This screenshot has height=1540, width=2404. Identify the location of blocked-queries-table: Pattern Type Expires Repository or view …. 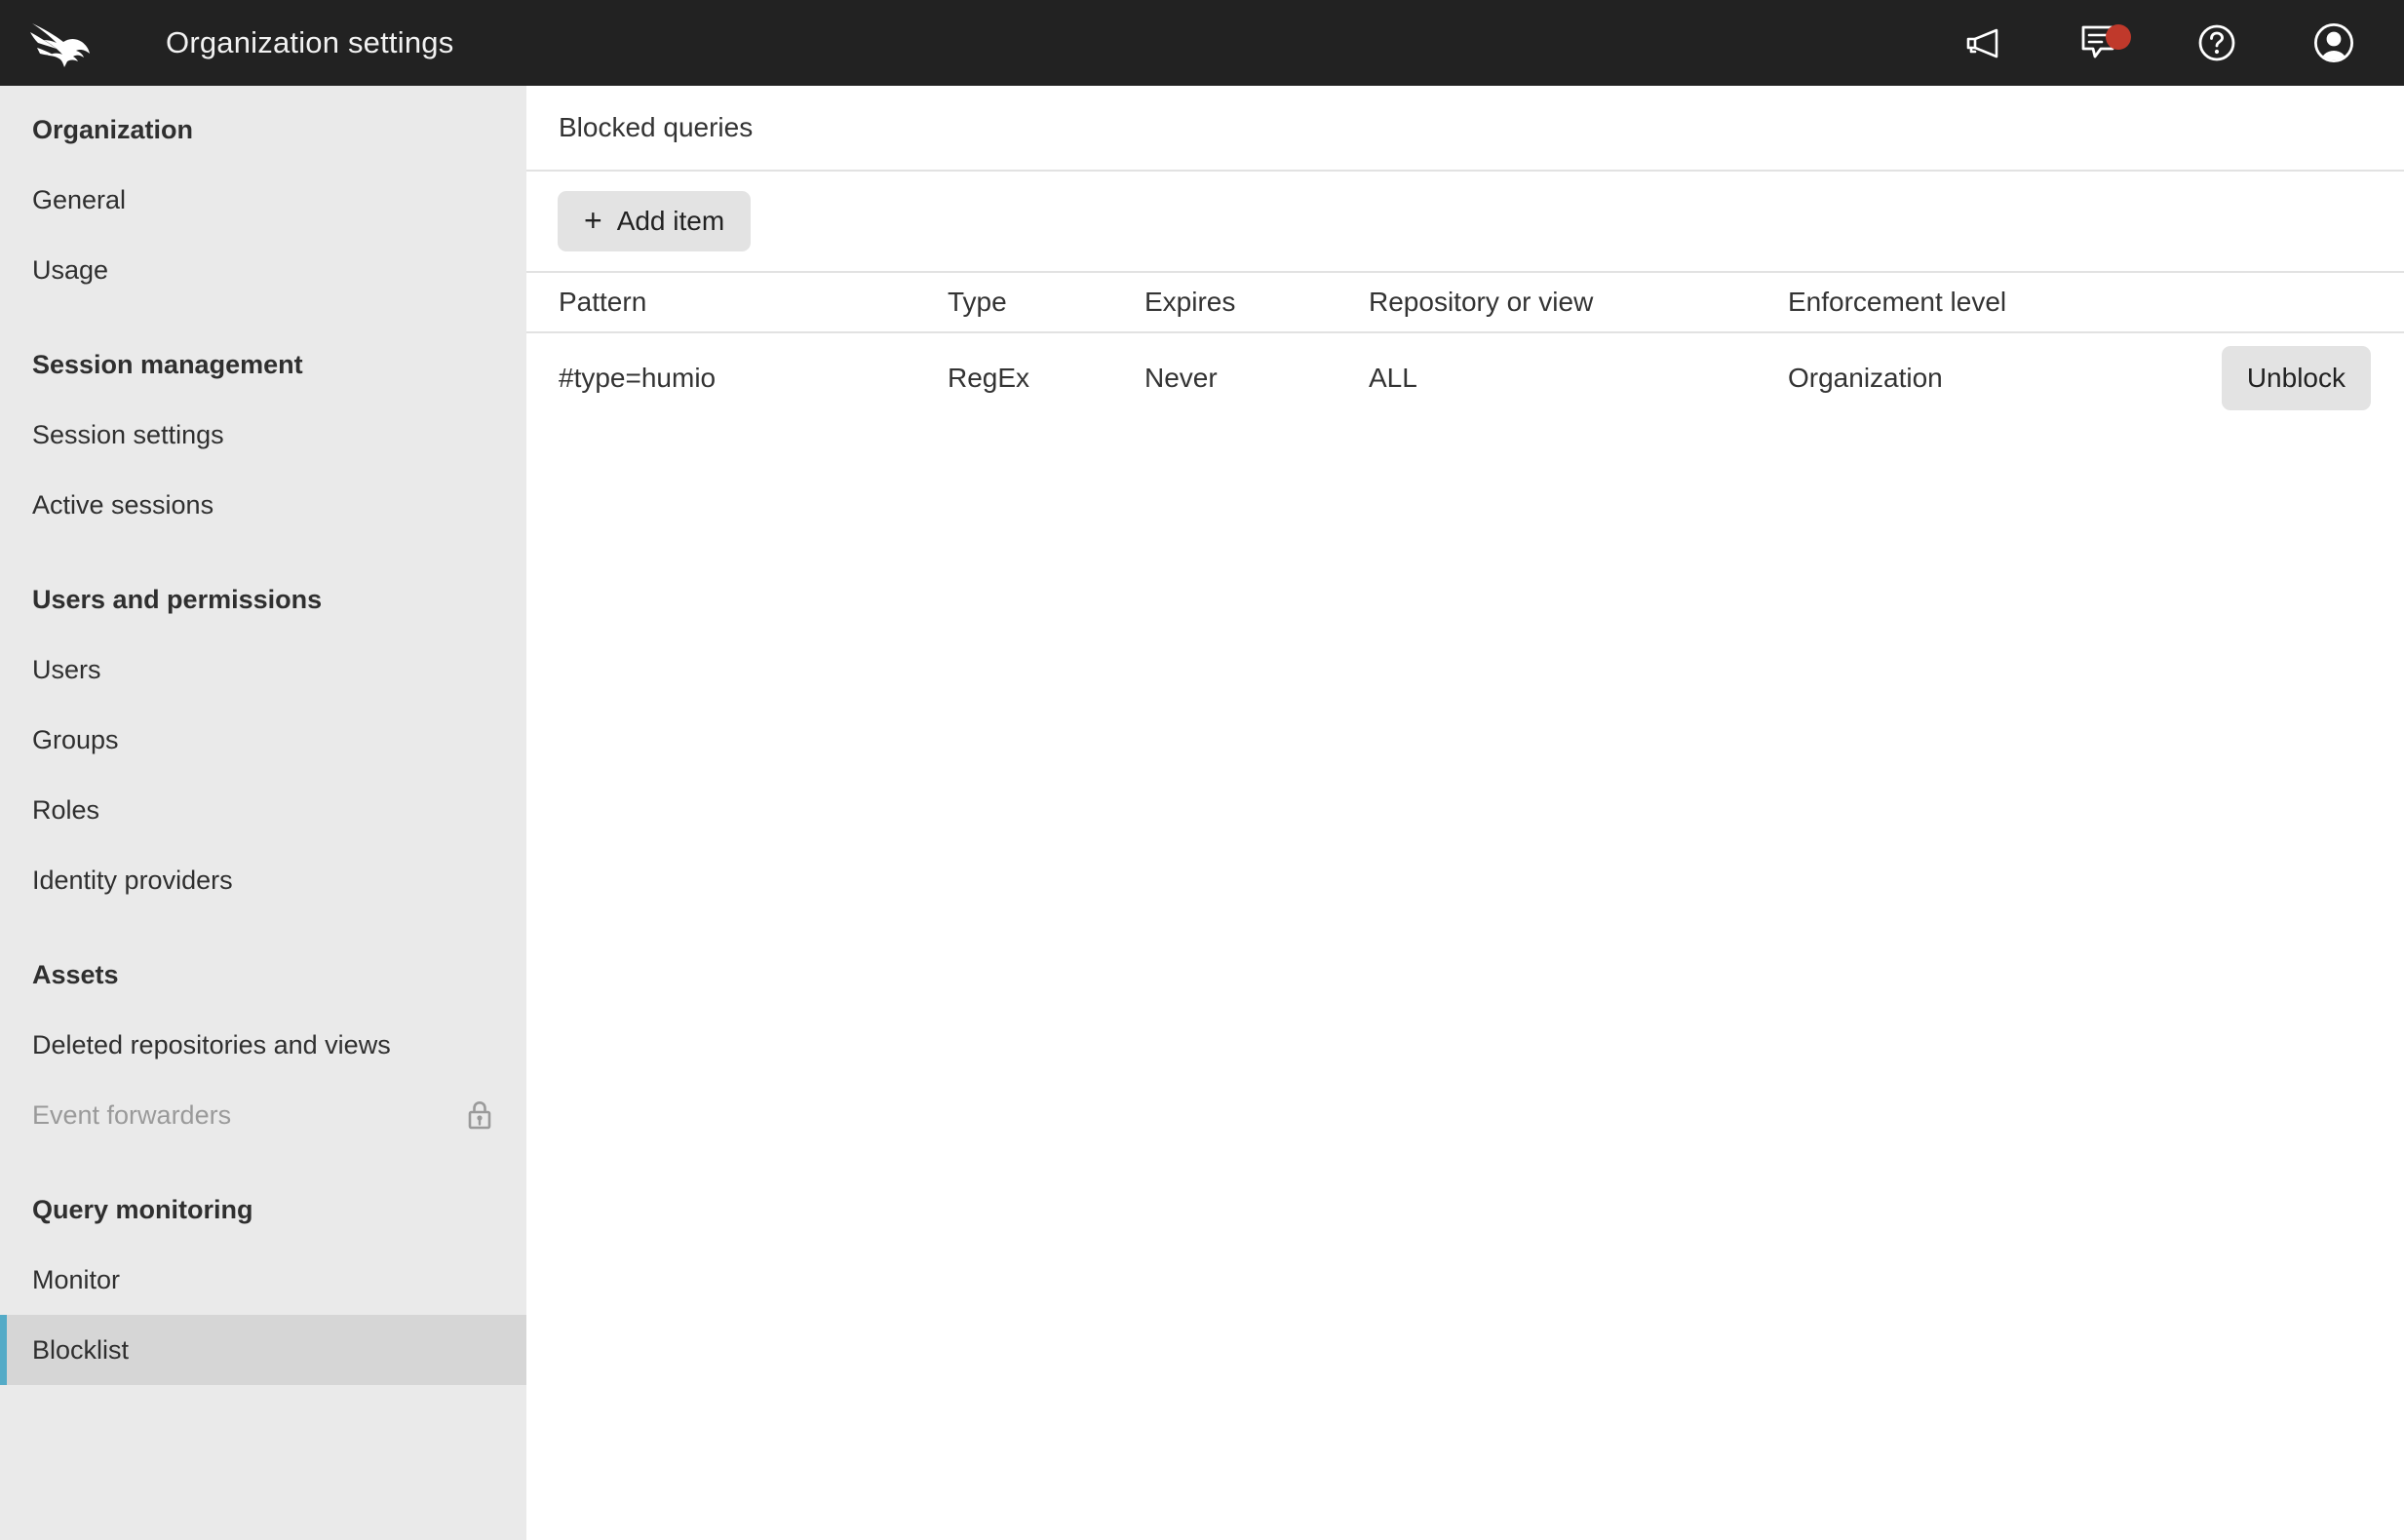
(1465, 346).